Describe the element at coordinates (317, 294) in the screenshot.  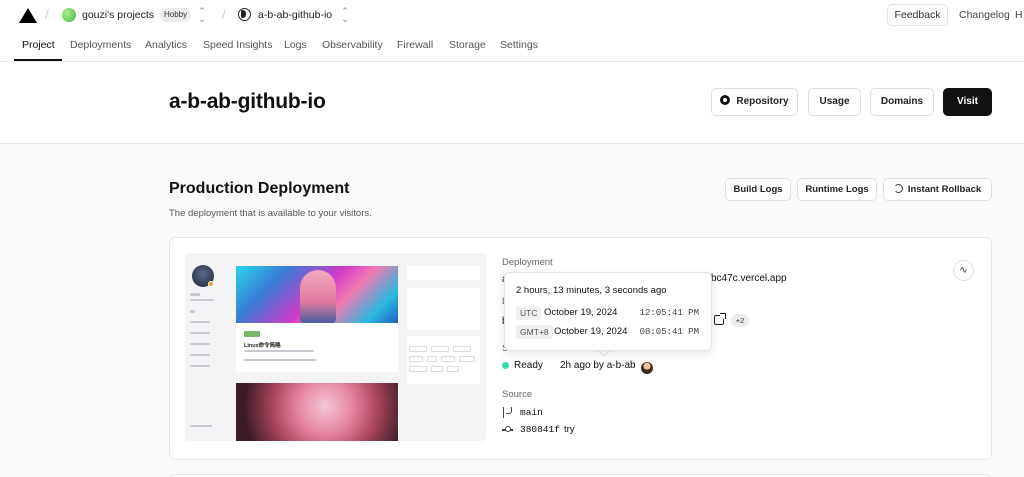
I see `preview-hero-image` at that location.